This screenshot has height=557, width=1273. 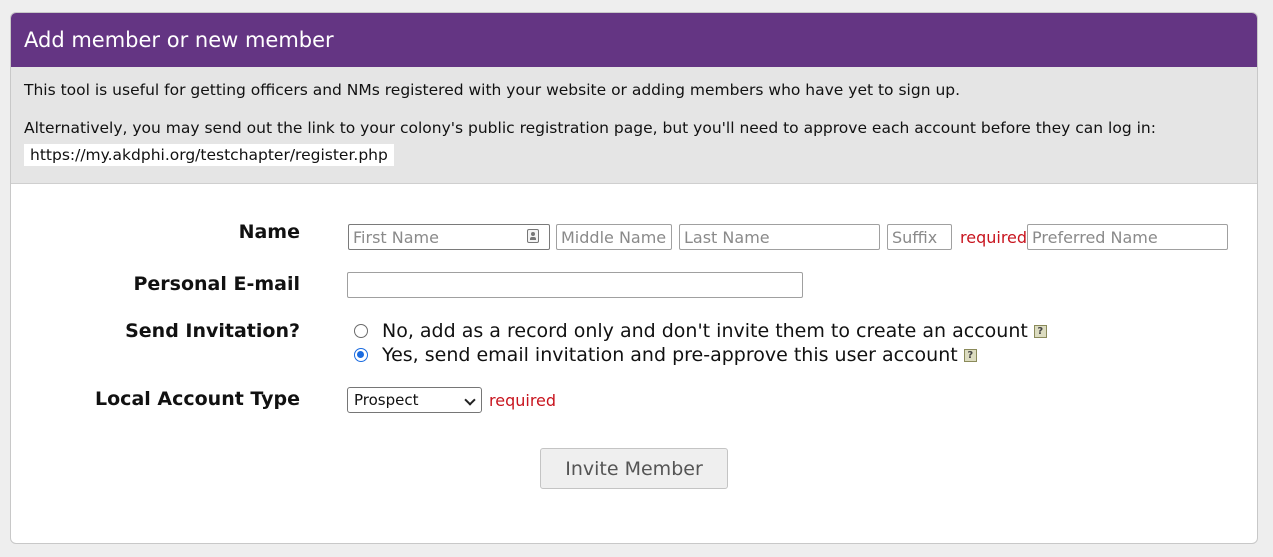 What do you see at coordinates (634, 468) in the screenshot?
I see `invite-member-button: Invite Member` at bounding box center [634, 468].